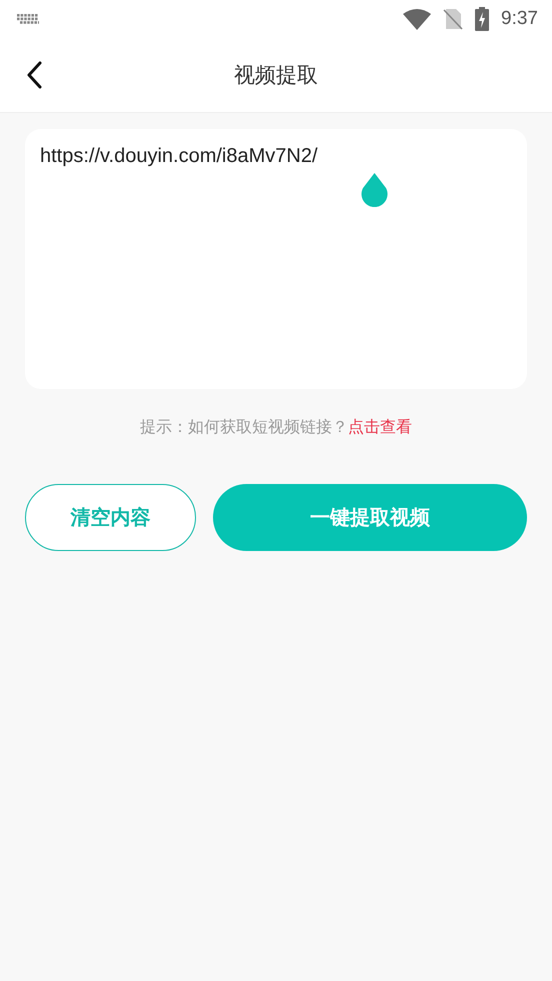  Describe the element at coordinates (374, 191) in the screenshot. I see `cursor-handle` at that location.